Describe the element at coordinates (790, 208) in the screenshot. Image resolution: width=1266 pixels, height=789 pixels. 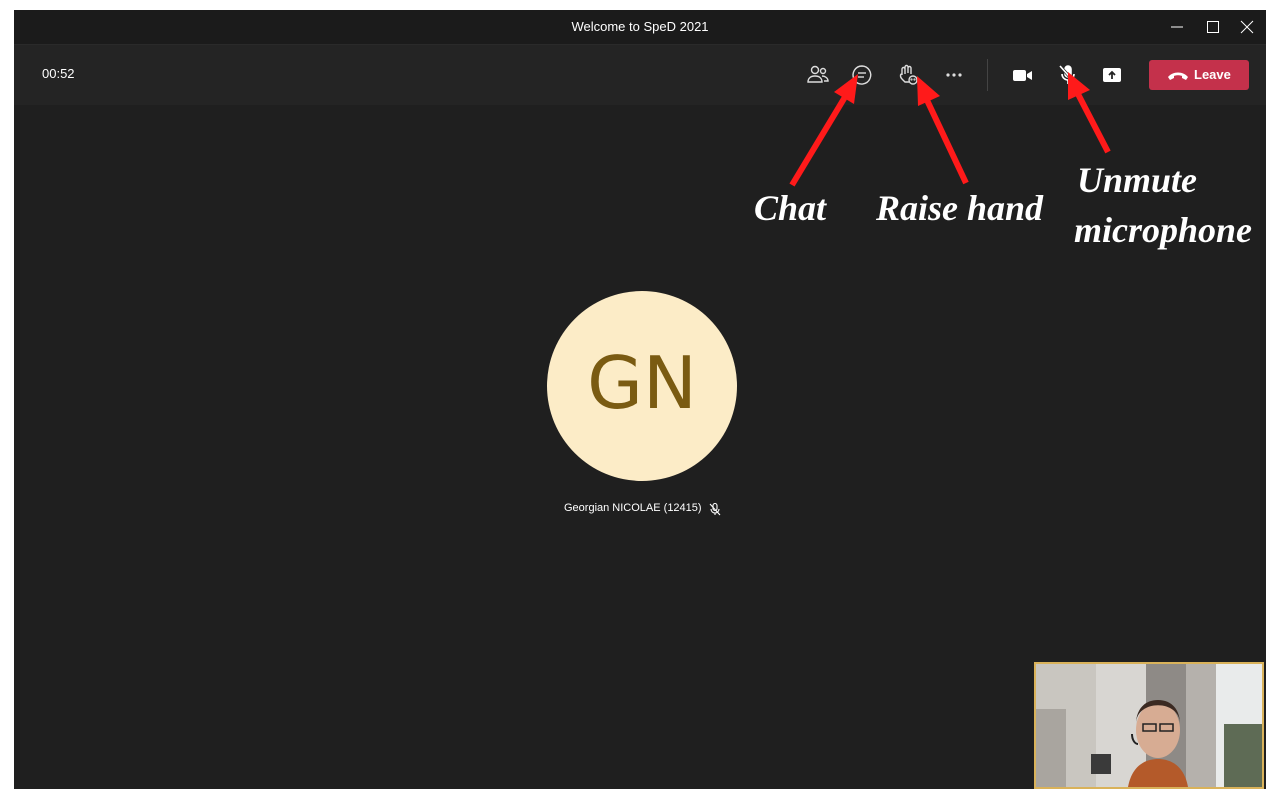
I see `chat-annotation: Chat` at that location.